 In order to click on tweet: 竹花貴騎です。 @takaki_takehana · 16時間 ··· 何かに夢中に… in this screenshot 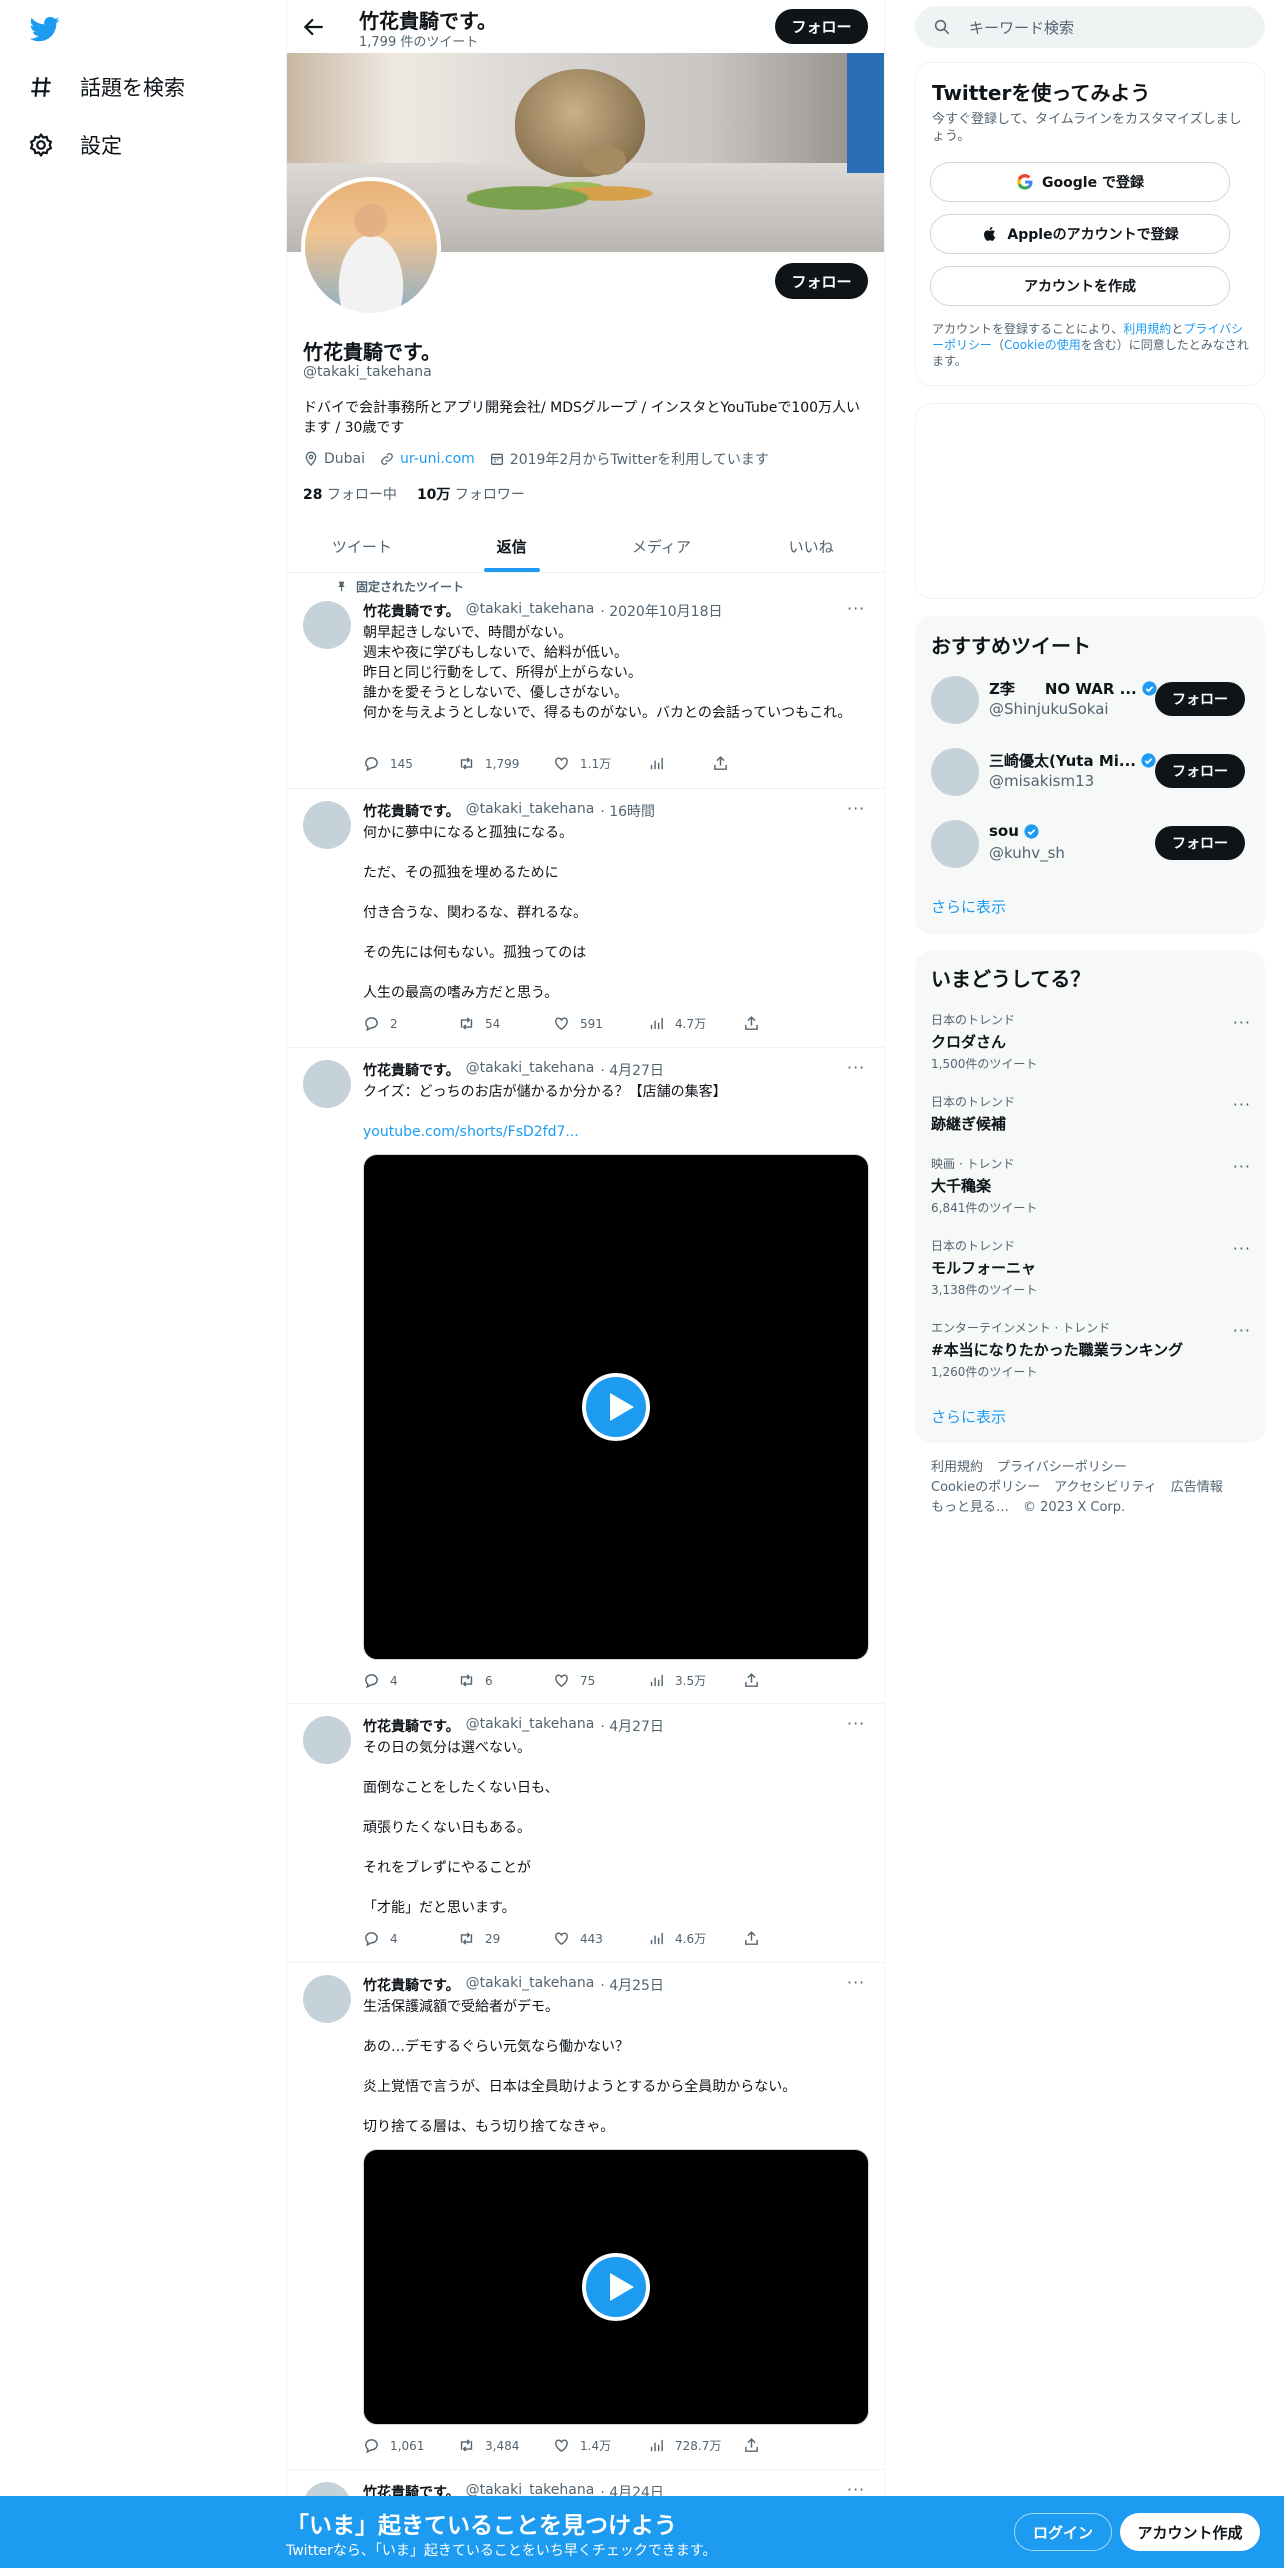, I will do `click(585, 918)`.